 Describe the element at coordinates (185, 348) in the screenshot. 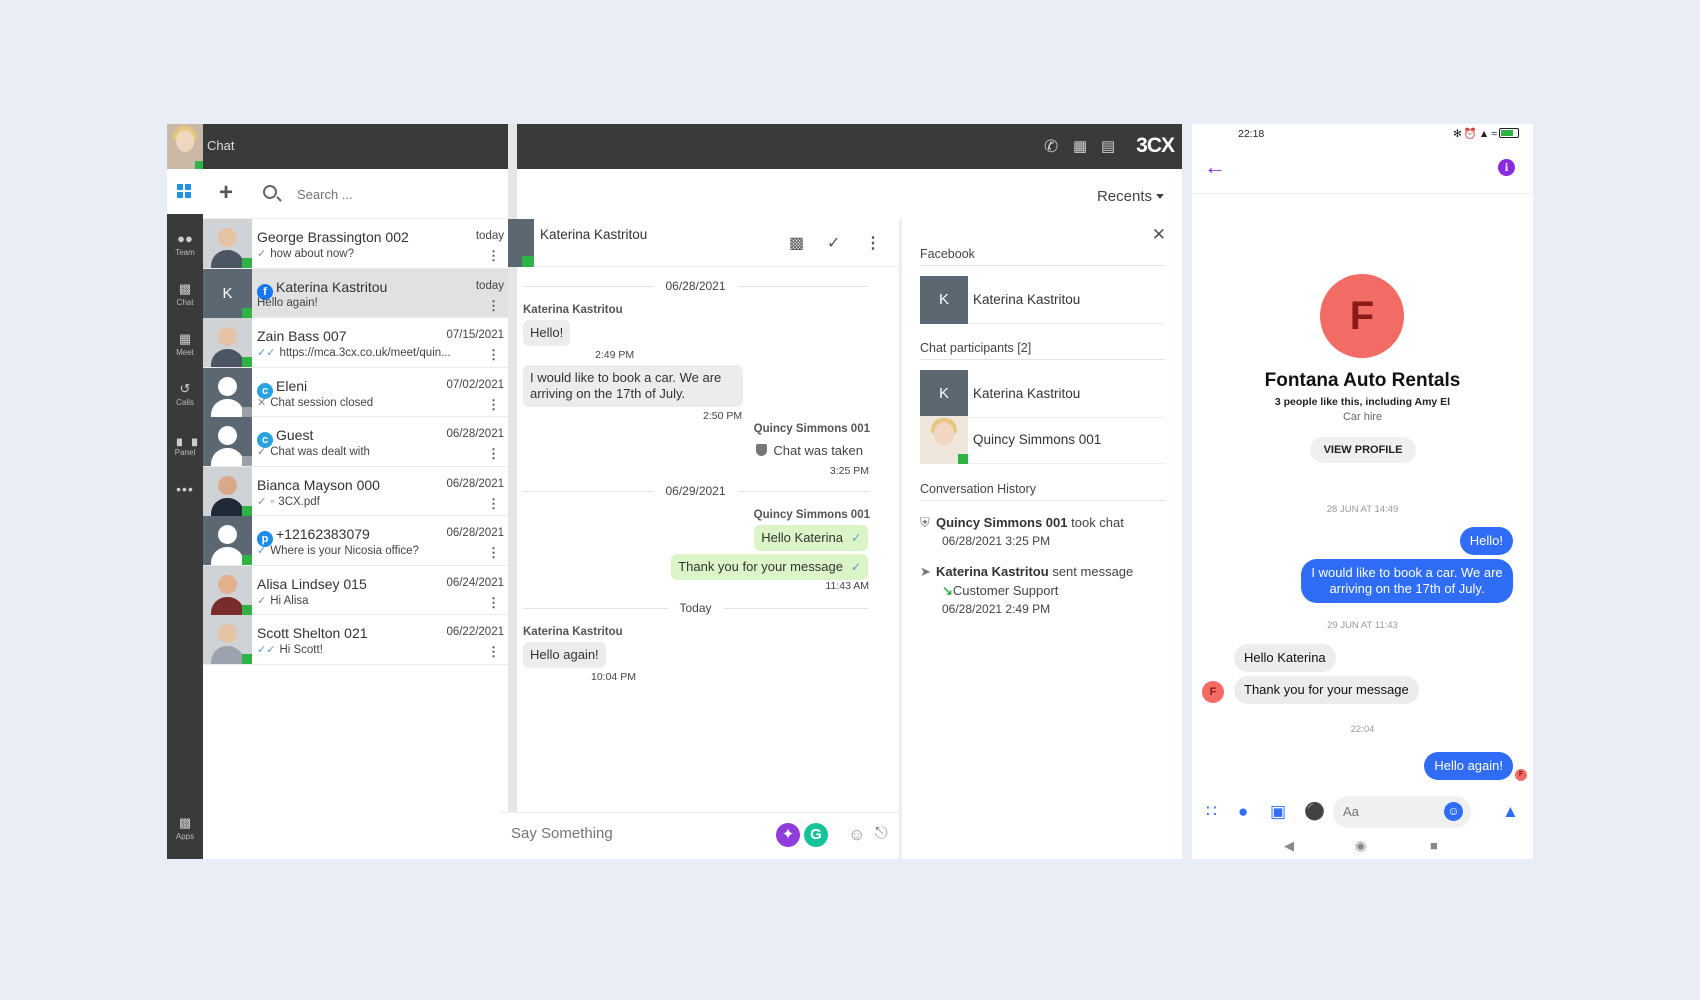

I see `rail-meet: ▦ Meet` at that location.